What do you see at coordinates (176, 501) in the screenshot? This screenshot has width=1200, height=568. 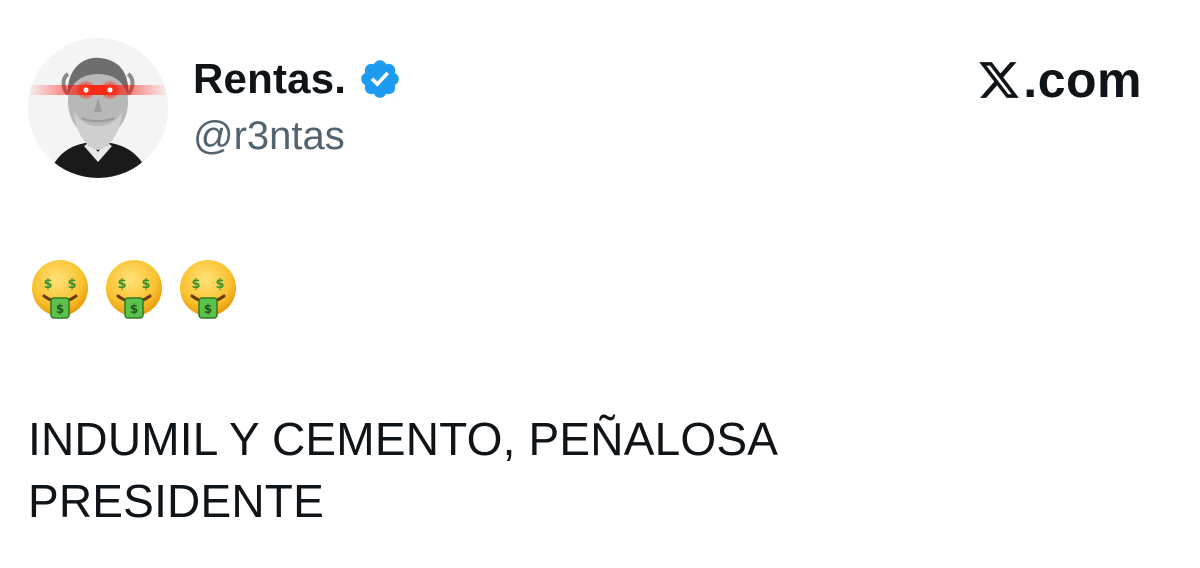 I see `tweet-text-line: PRESIDENTE` at bounding box center [176, 501].